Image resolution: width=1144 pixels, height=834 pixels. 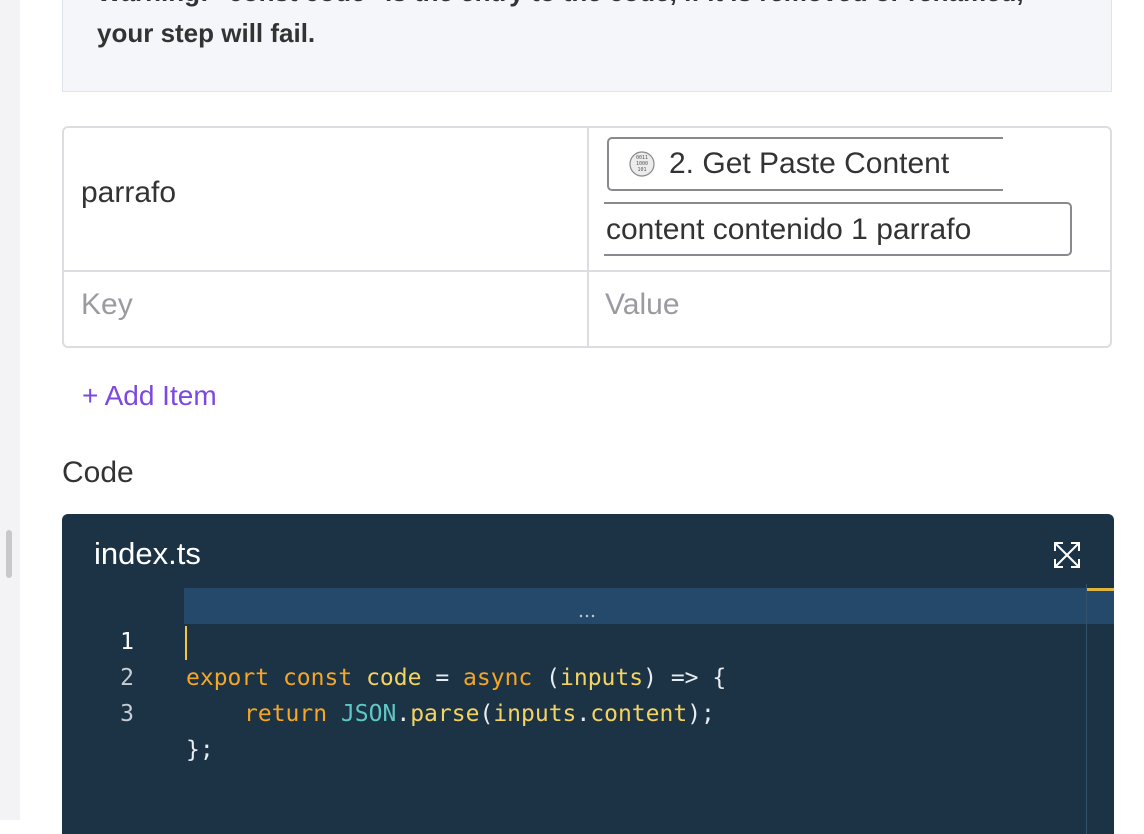 What do you see at coordinates (587, 616) in the screenshot?
I see `hint-squiggle` at bounding box center [587, 616].